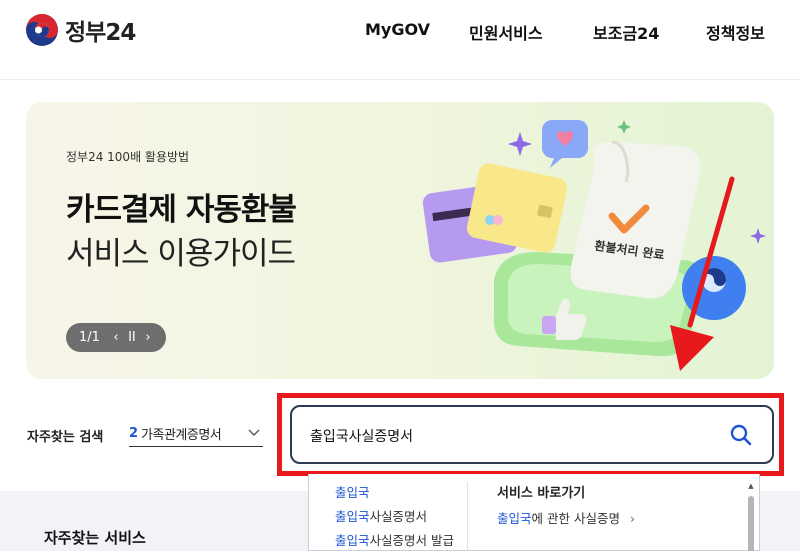 The width and height of the screenshot is (800, 551). I want to click on nav-mygov: MyGOV, so click(397, 32).